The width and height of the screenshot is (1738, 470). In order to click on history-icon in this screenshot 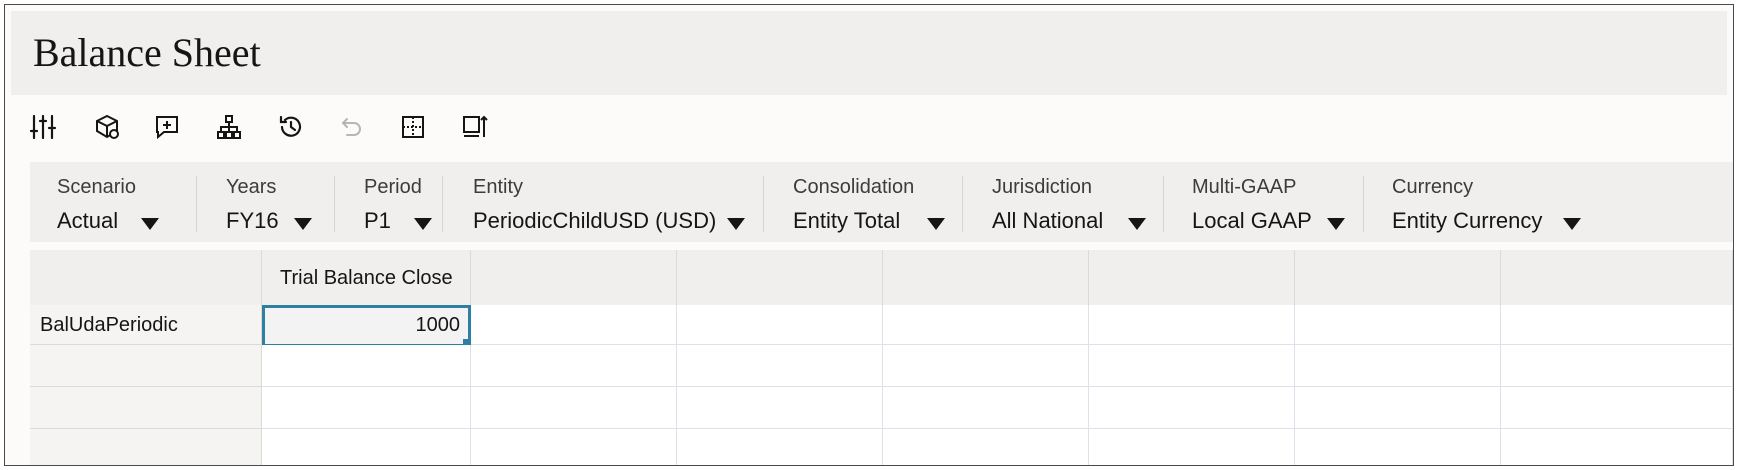, I will do `click(291, 127)`.